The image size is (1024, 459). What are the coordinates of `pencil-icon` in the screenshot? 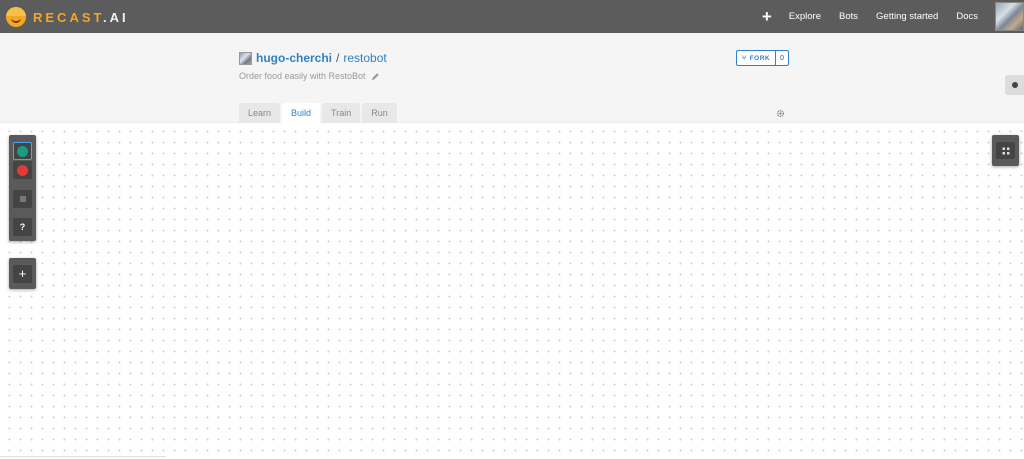 It's located at (375, 76).